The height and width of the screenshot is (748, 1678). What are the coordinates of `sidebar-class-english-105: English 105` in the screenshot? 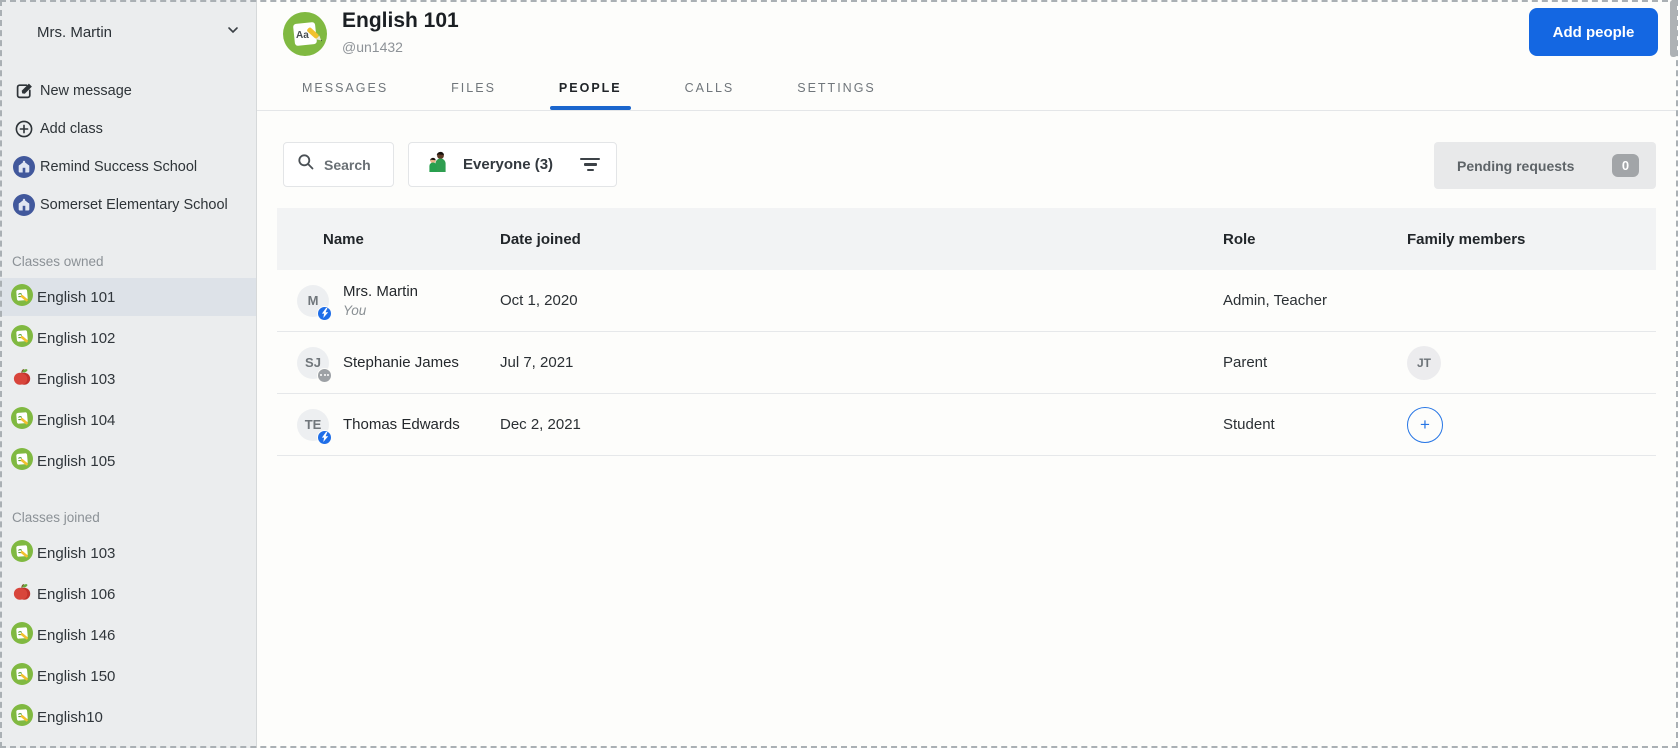 It's located at (128, 461).